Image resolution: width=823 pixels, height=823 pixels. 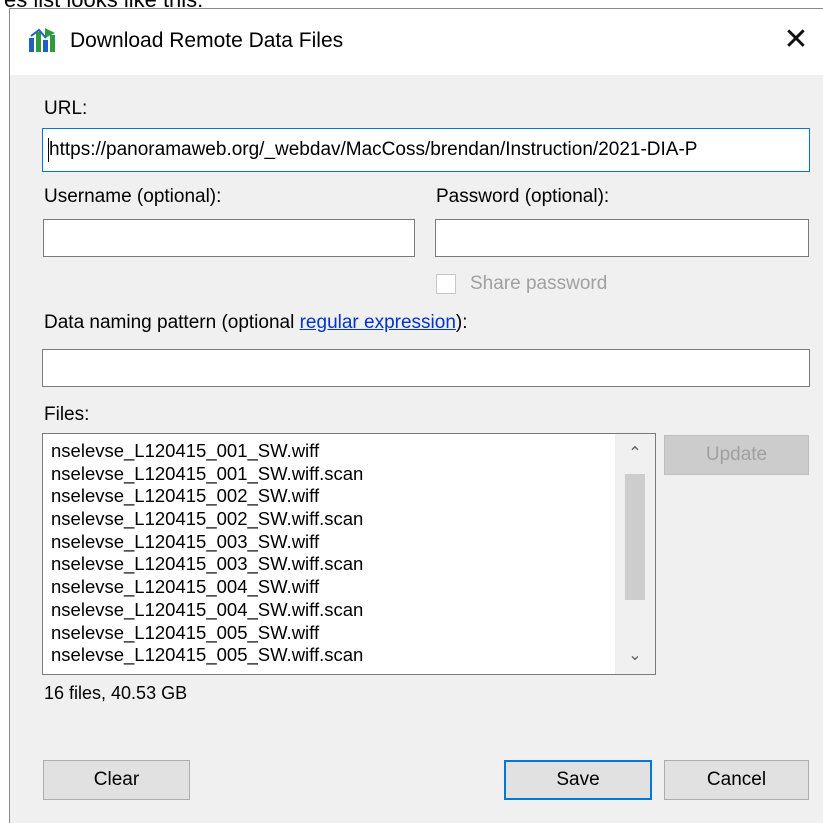 I want to click on close-icon: ✕, so click(x=796, y=39).